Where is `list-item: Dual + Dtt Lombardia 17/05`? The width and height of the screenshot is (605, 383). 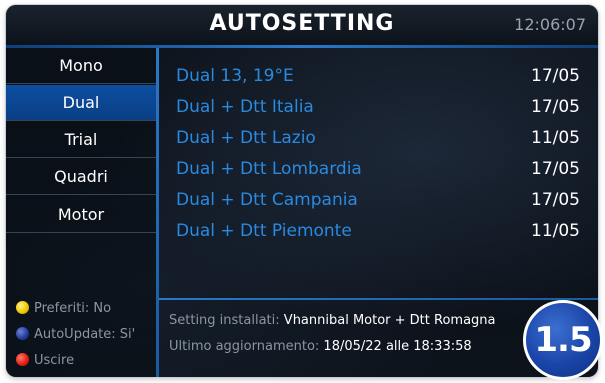
list-item: Dual + Dtt Lombardia 17/05 is located at coordinates (378, 169).